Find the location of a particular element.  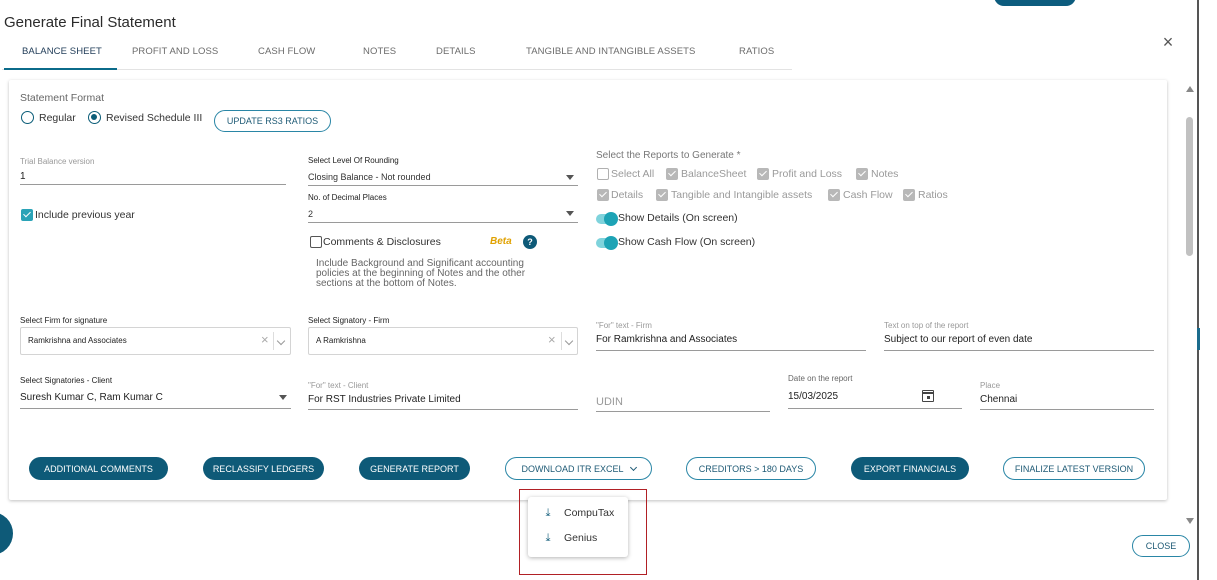

top-pill-button is located at coordinates (1035, 3).